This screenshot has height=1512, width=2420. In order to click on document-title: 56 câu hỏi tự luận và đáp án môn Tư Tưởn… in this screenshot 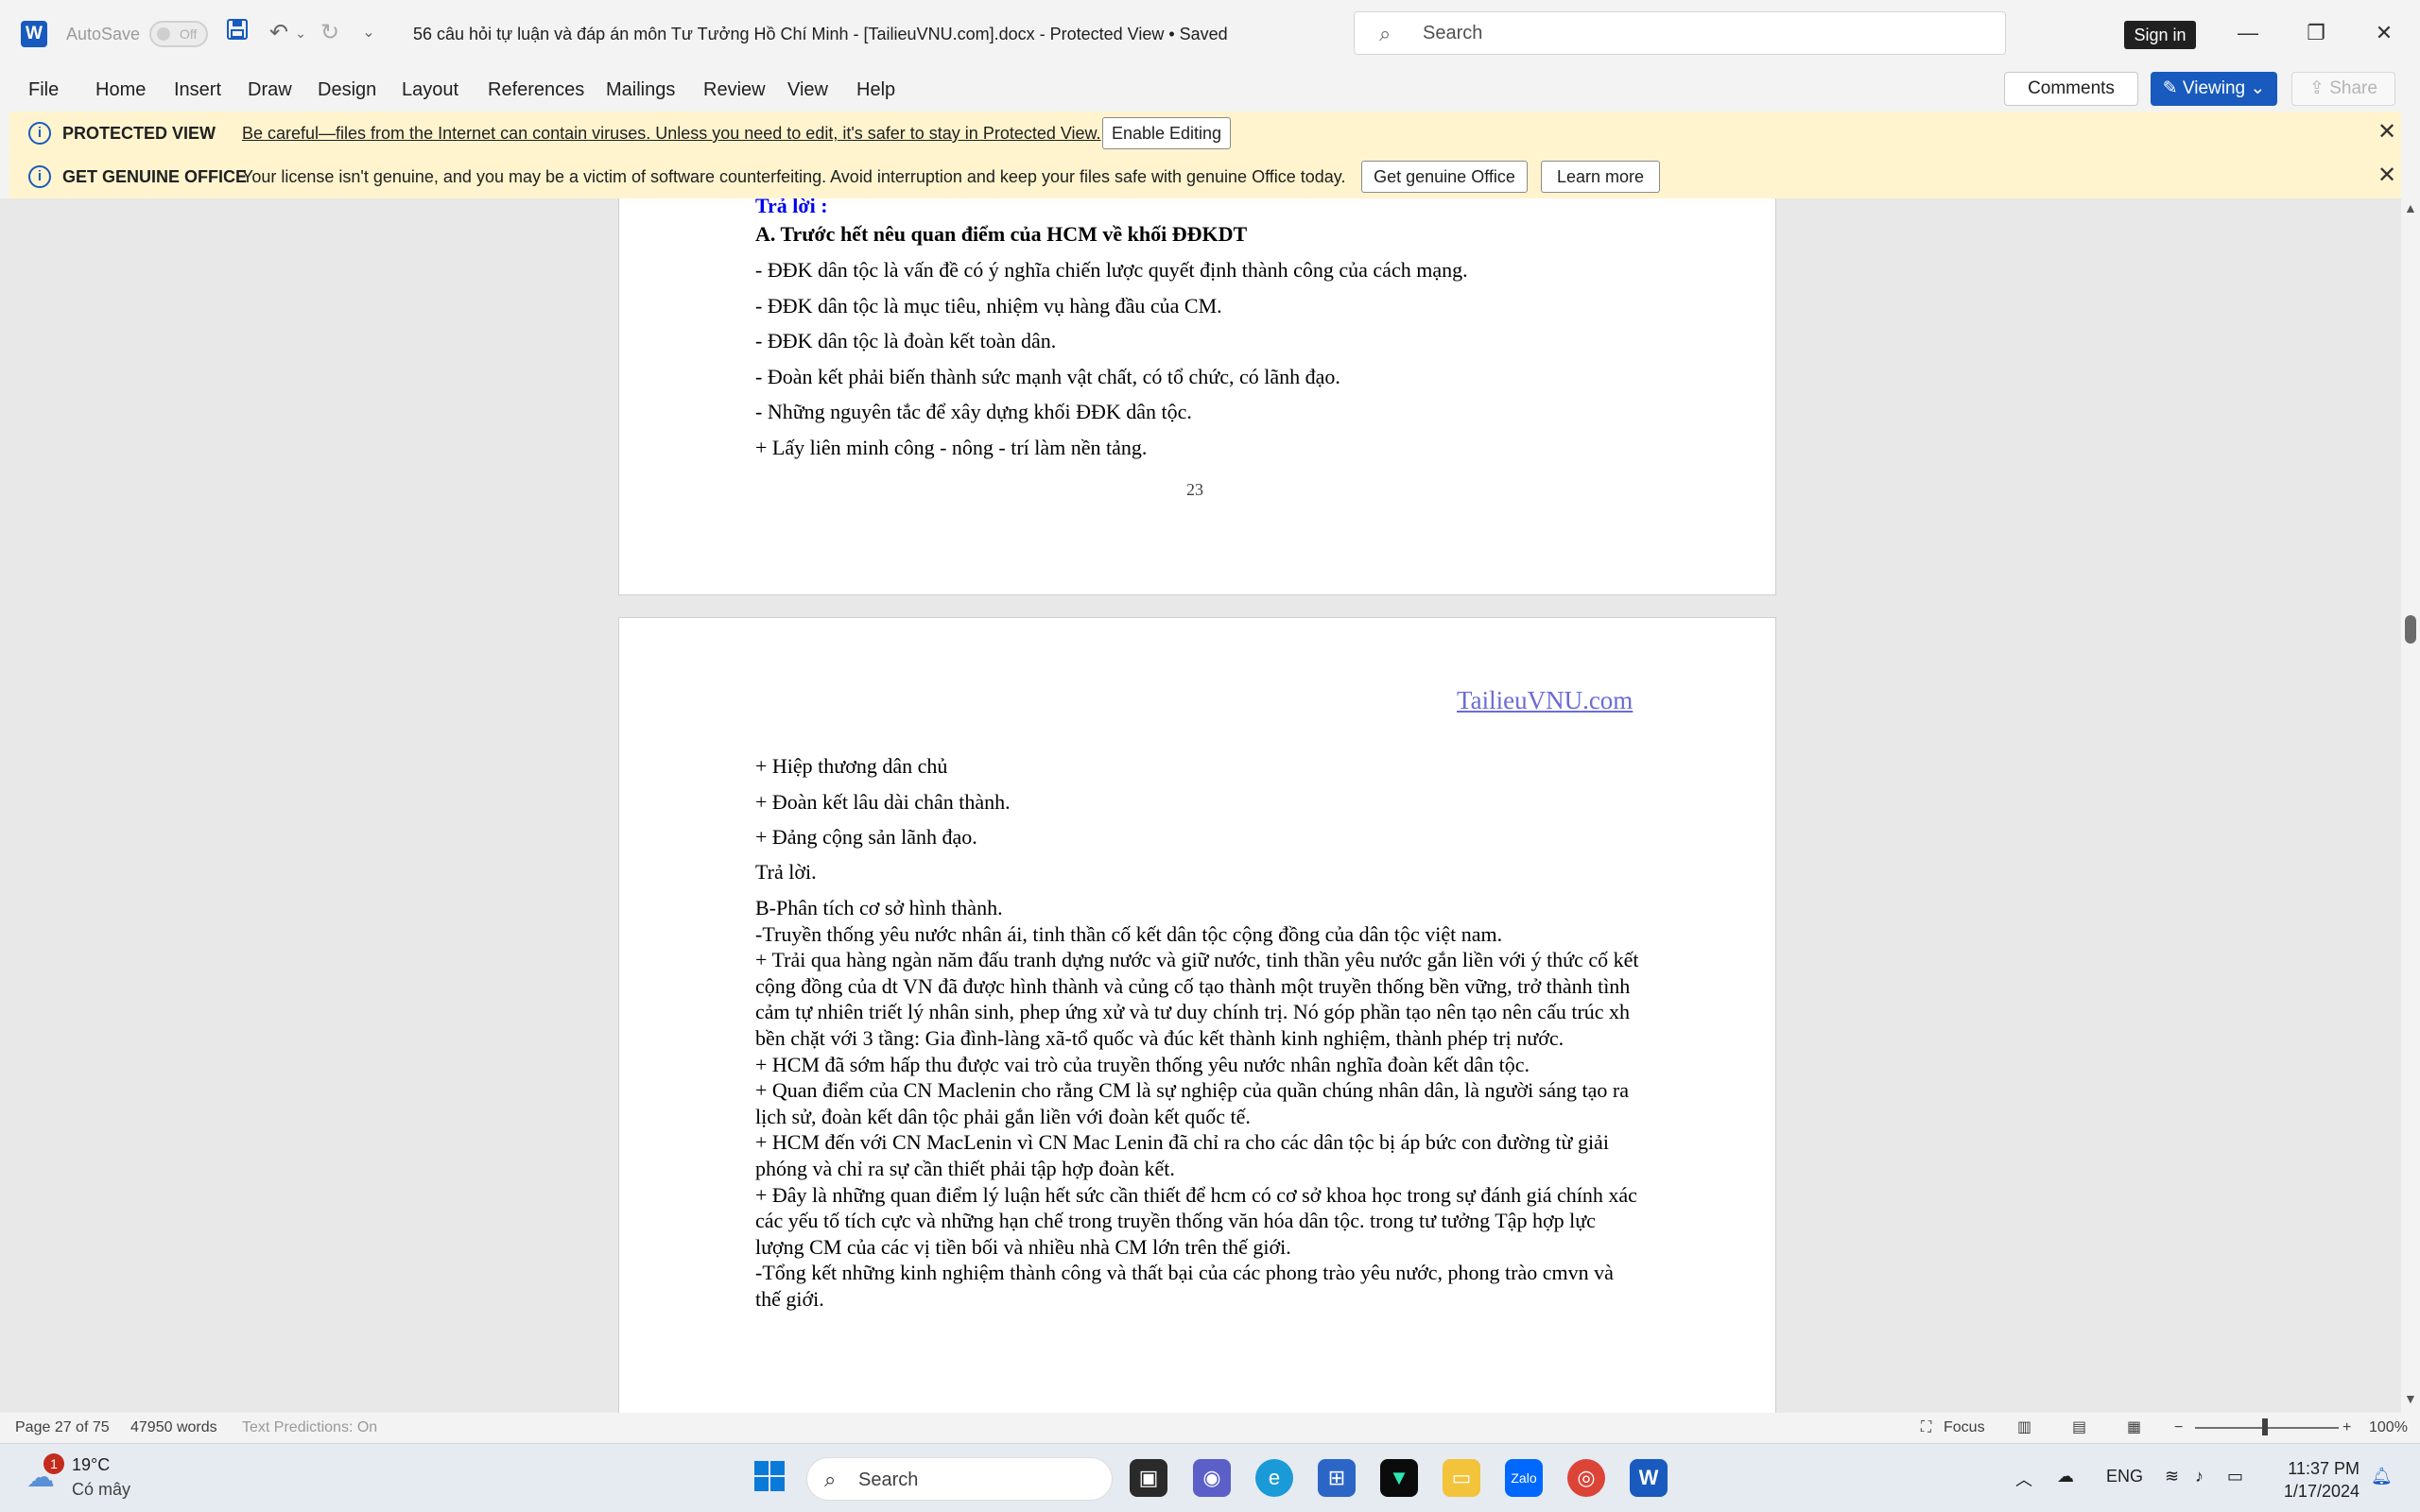, I will do `click(820, 34)`.